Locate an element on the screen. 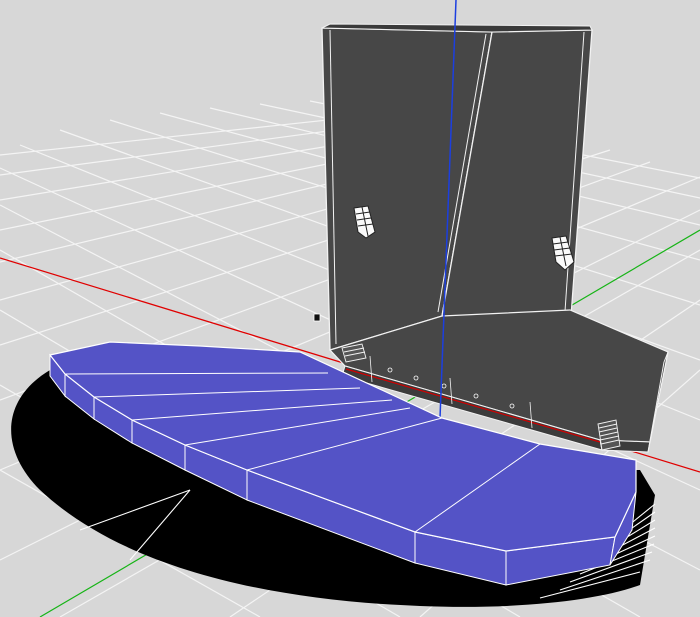  marker-left is located at coordinates (317, 317).